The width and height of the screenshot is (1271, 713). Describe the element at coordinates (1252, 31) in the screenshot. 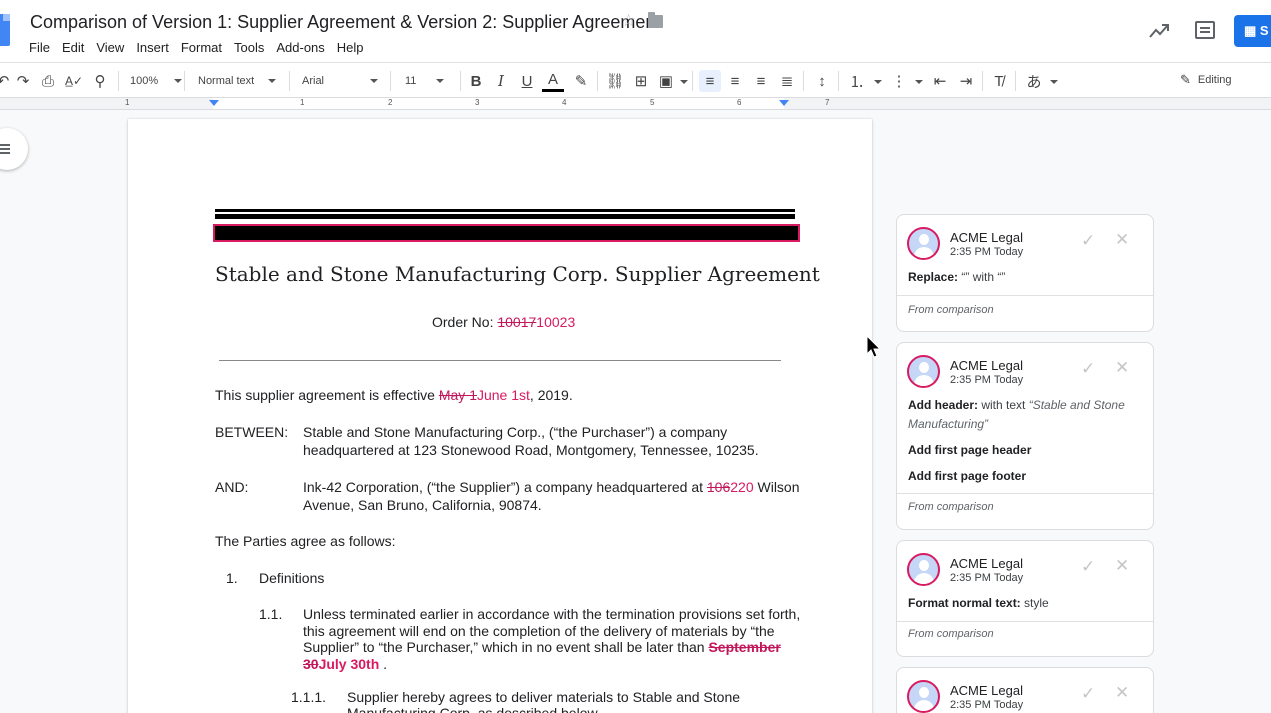

I see `share-button: ▦ S` at that location.